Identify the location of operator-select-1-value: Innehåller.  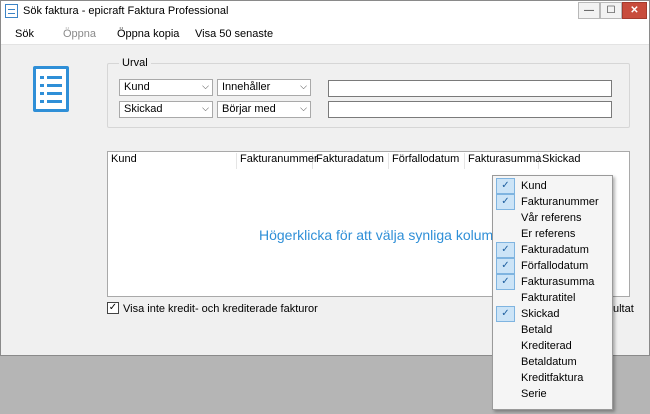
(246, 87).